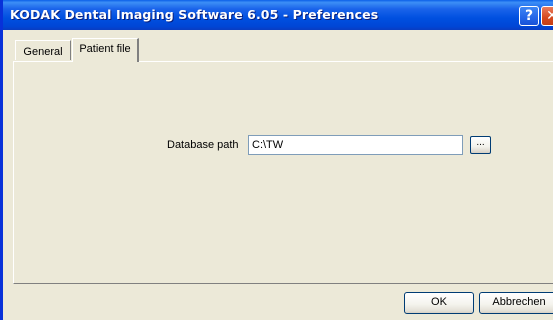  I want to click on cancel-button: Abbrechen, so click(516, 303).